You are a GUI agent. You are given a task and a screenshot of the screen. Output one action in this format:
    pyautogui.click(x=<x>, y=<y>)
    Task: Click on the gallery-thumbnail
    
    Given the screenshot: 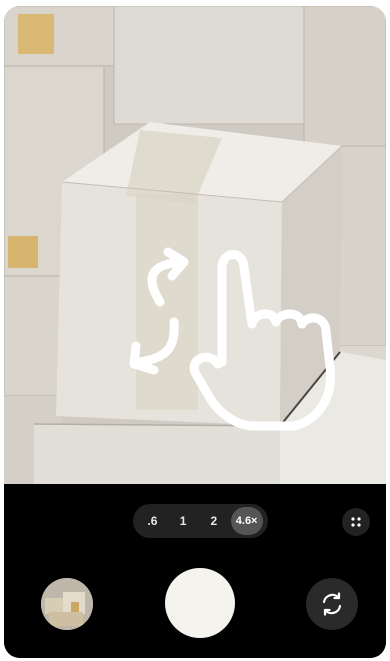 What is the action you would take?
    pyautogui.click(x=67, y=604)
    